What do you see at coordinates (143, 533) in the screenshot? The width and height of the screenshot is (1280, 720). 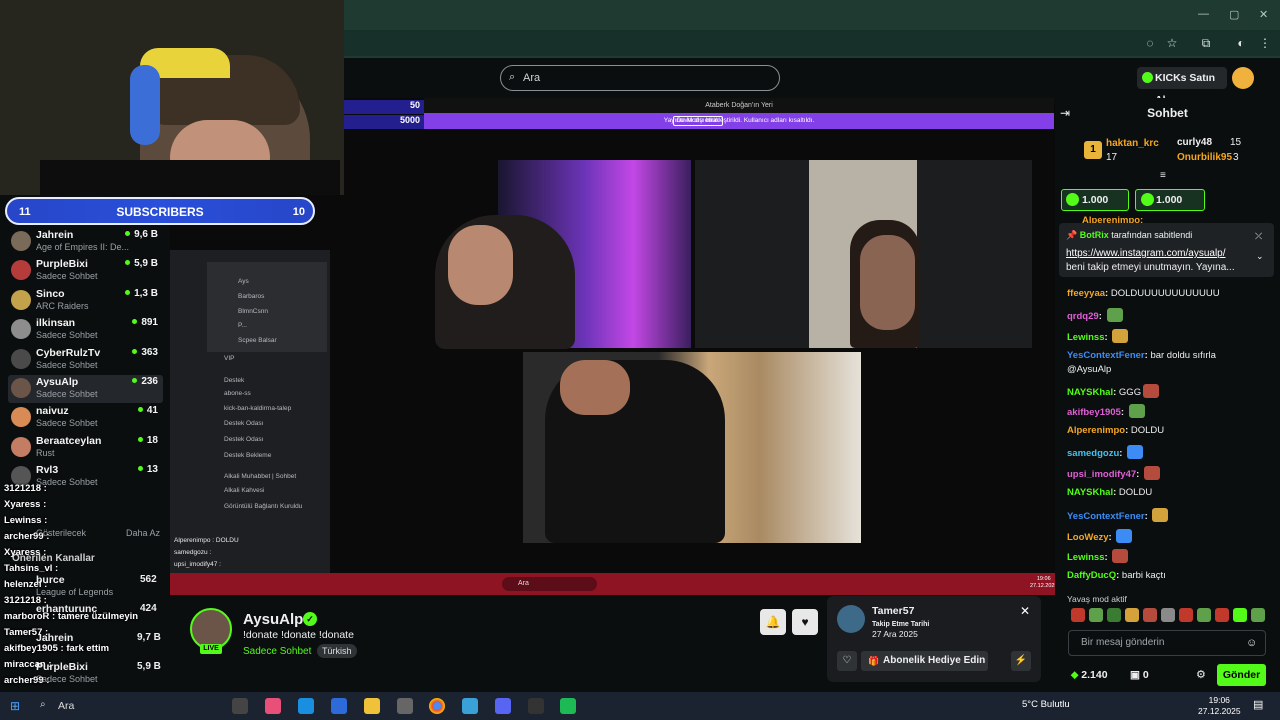 I see `show-less-link: Daha Az` at bounding box center [143, 533].